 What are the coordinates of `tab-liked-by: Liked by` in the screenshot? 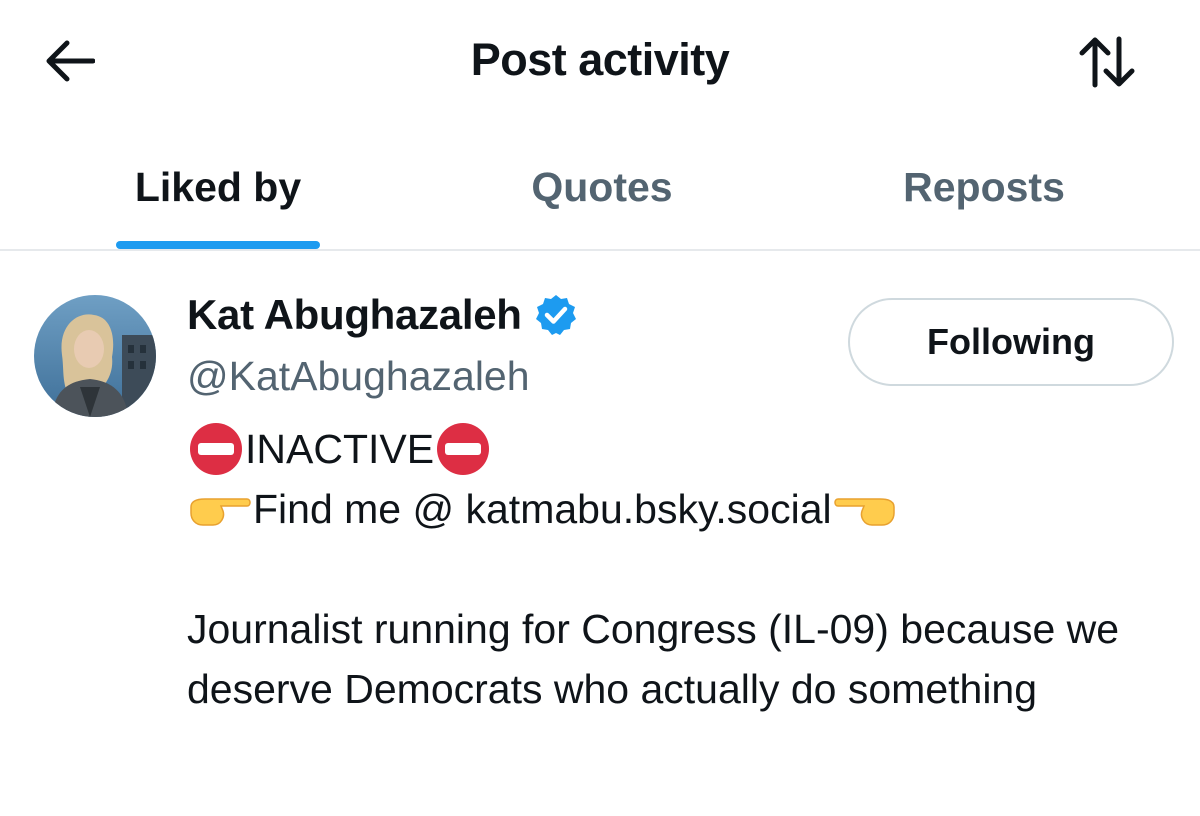 It's located at (218, 187).